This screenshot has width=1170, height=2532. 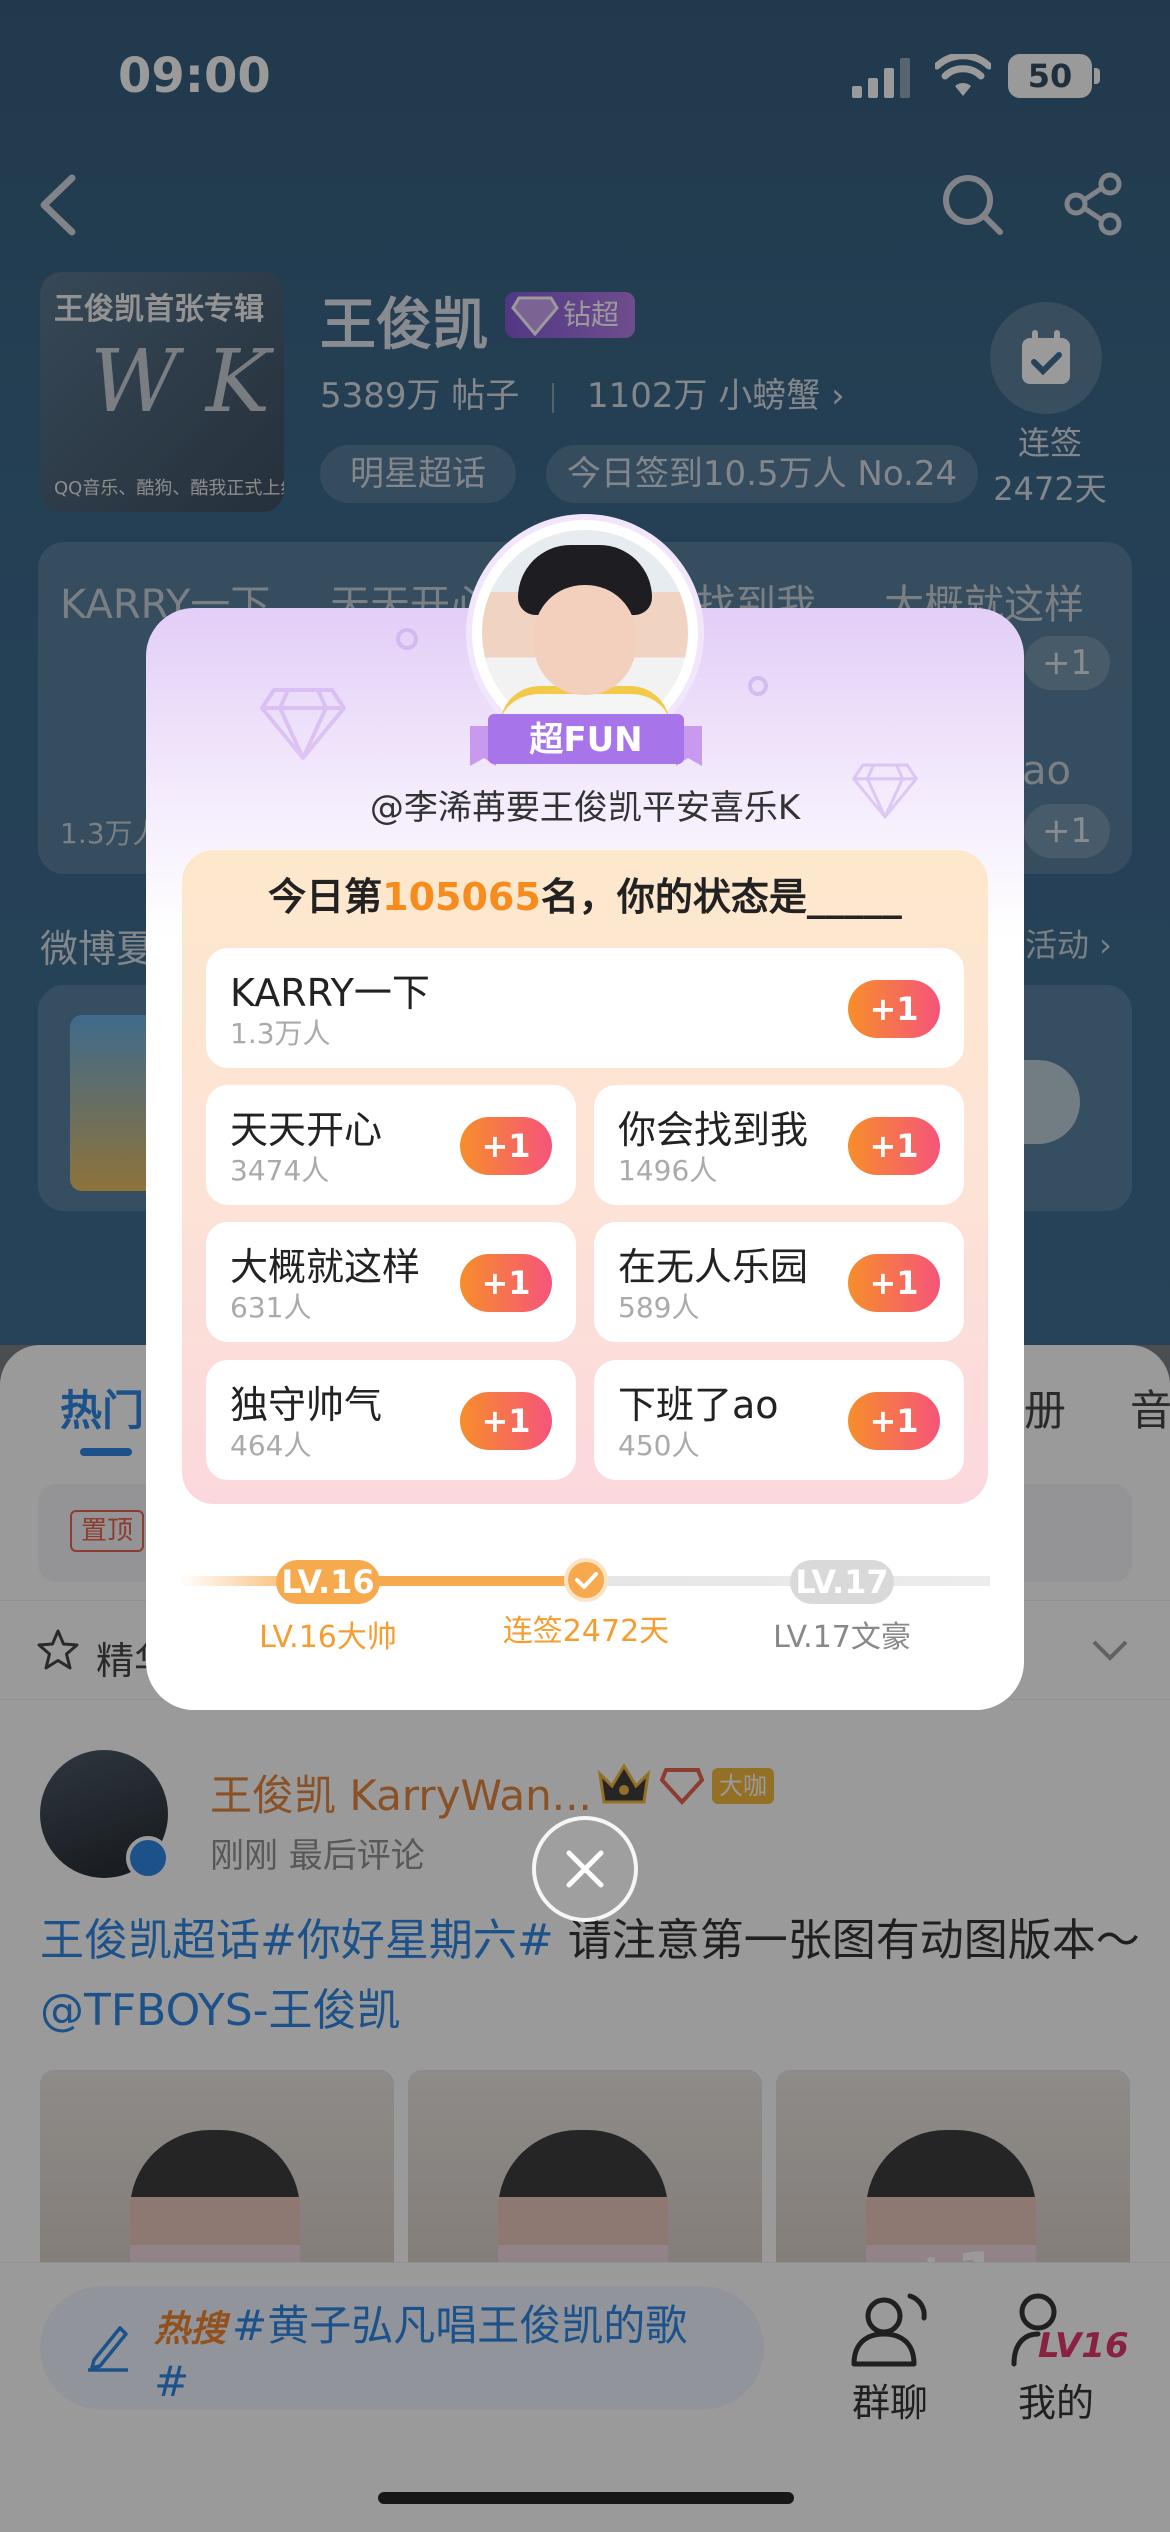 What do you see at coordinates (303, 724) in the screenshot?
I see `diamond-decoration-icon` at bounding box center [303, 724].